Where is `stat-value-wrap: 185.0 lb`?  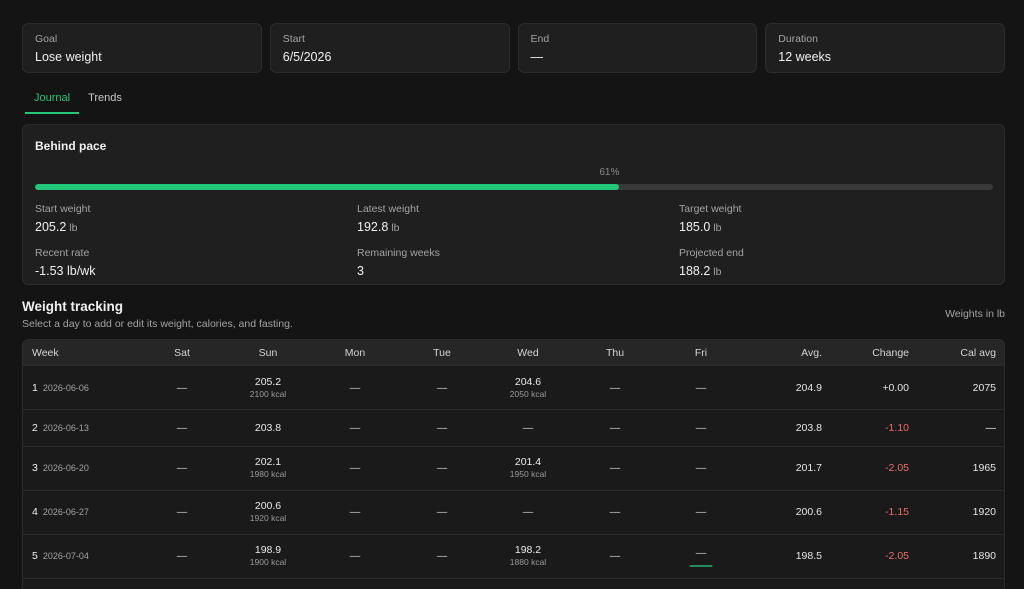 stat-value-wrap: 185.0 lb is located at coordinates (836, 227).